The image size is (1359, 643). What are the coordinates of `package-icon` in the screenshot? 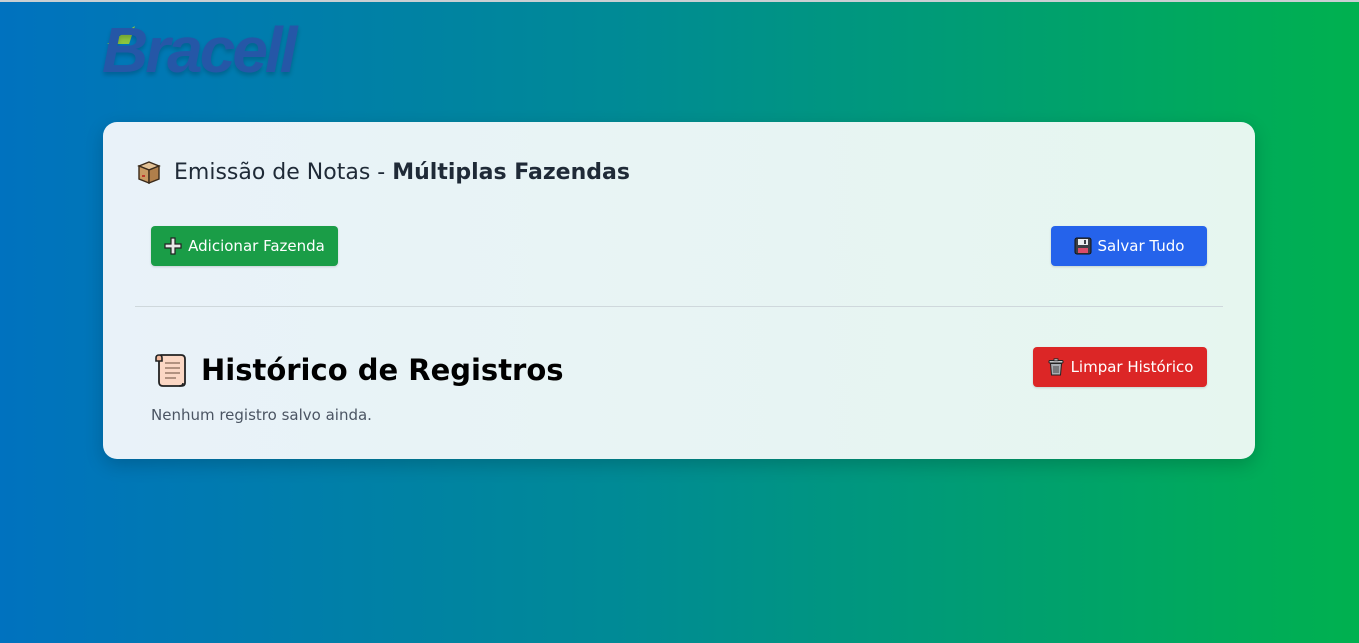 It's located at (149, 172).